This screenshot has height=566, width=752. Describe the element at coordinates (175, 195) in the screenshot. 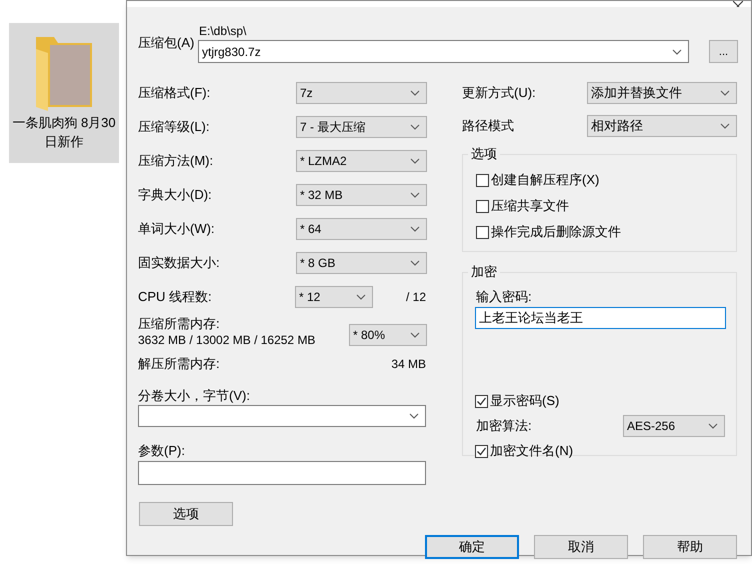

I see `field-label: 字典大小(D):` at that location.